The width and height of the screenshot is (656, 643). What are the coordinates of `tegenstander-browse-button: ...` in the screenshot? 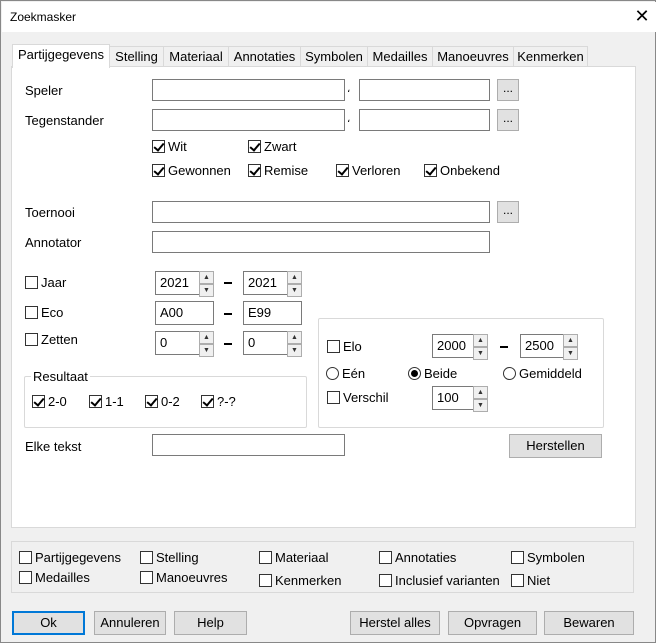 It's located at (508, 120).